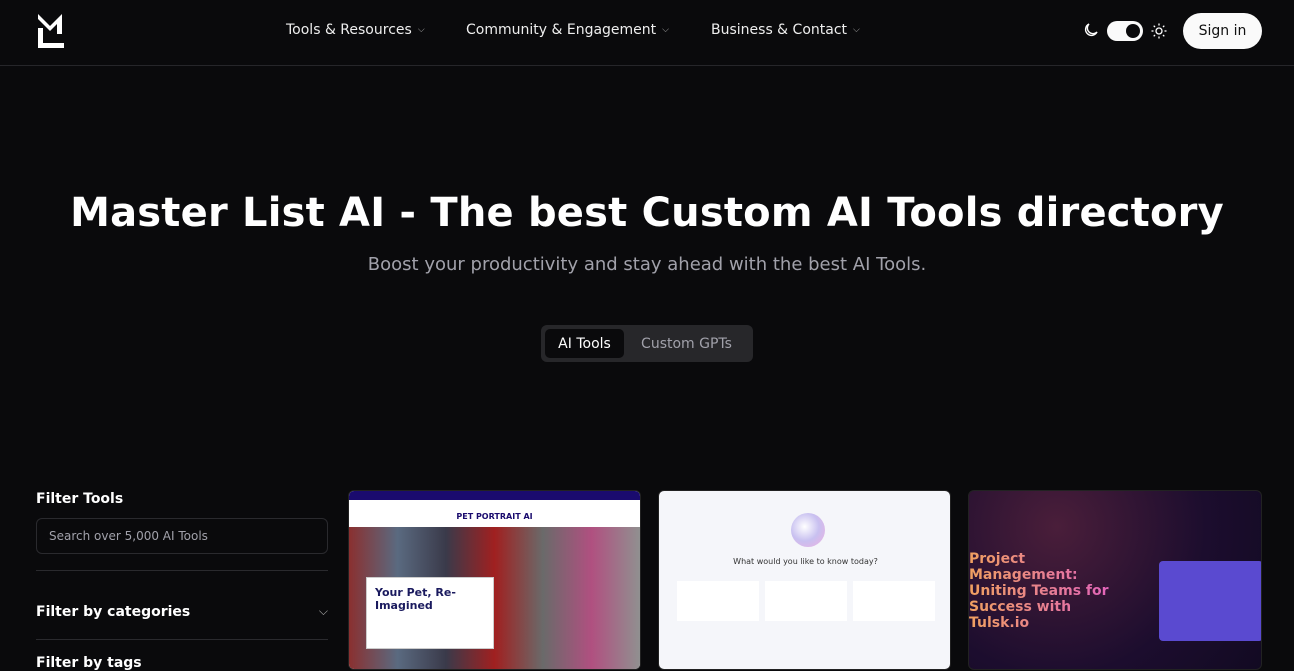 This screenshot has height=671, width=1294. I want to click on nav-label: Business & Contact, so click(779, 30).